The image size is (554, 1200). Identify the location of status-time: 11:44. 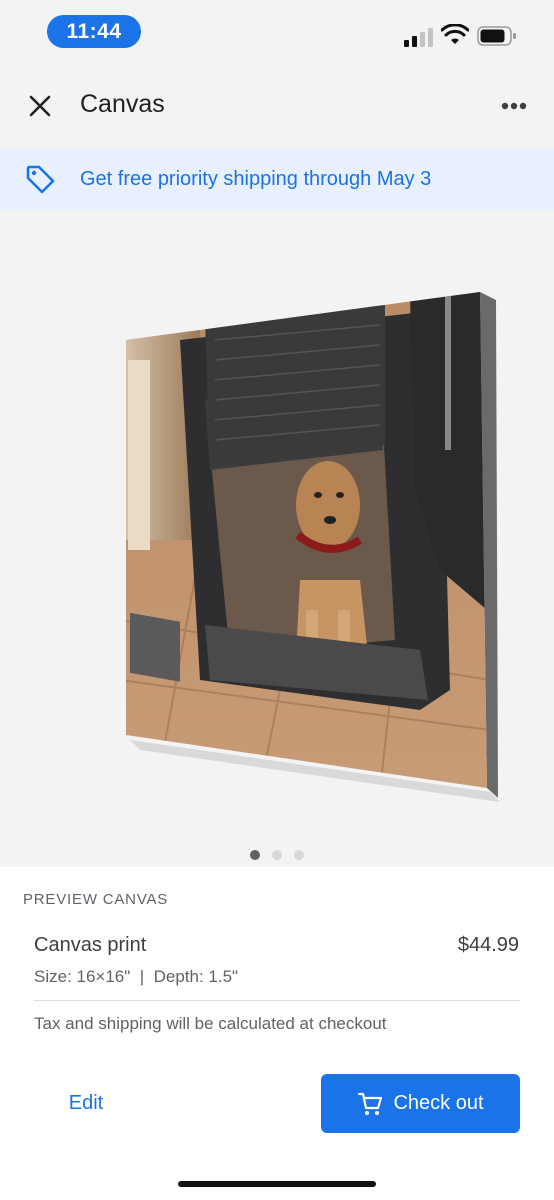
(94, 31).